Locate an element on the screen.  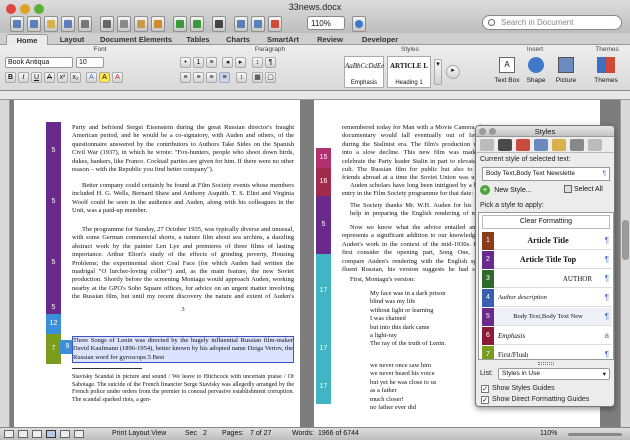
notebook-view-button is located at coordinates (65, 434).